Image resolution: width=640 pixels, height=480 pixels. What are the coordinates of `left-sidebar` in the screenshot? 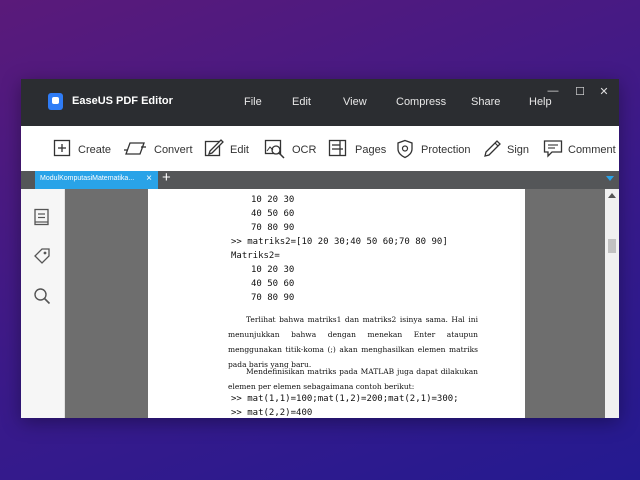 It's located at (43, 303).